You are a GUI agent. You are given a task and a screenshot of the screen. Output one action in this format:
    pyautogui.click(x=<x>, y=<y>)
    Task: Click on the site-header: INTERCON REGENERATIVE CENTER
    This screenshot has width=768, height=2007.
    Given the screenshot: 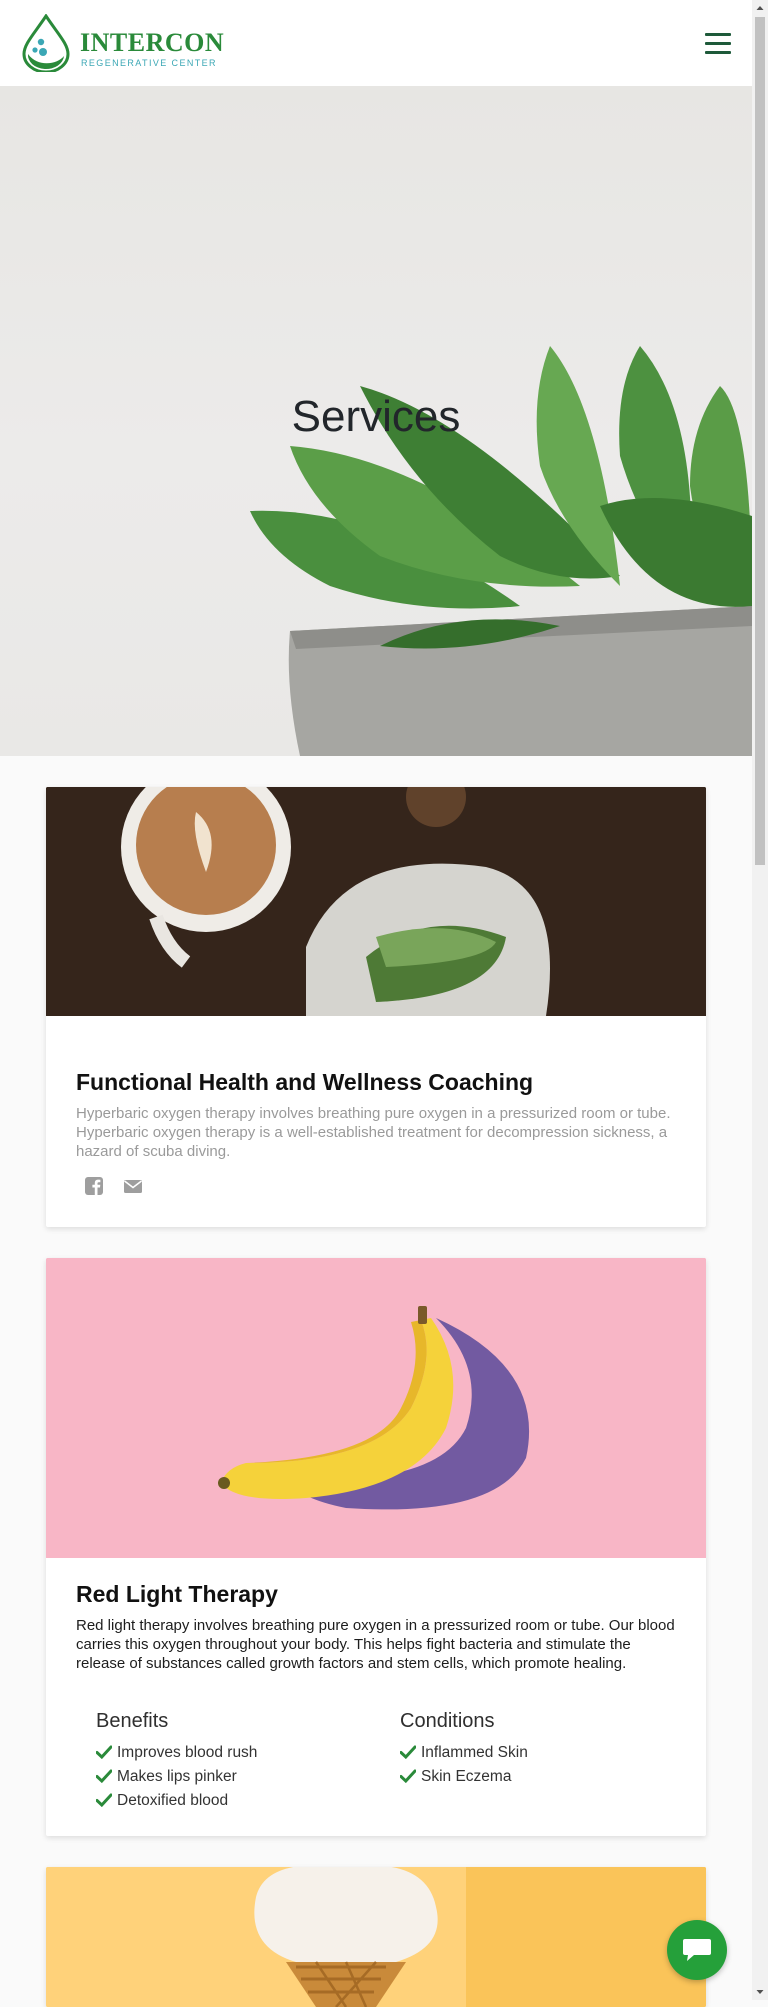 What is the action you would take?
    pyautogui.click(x=376, y=43)
    